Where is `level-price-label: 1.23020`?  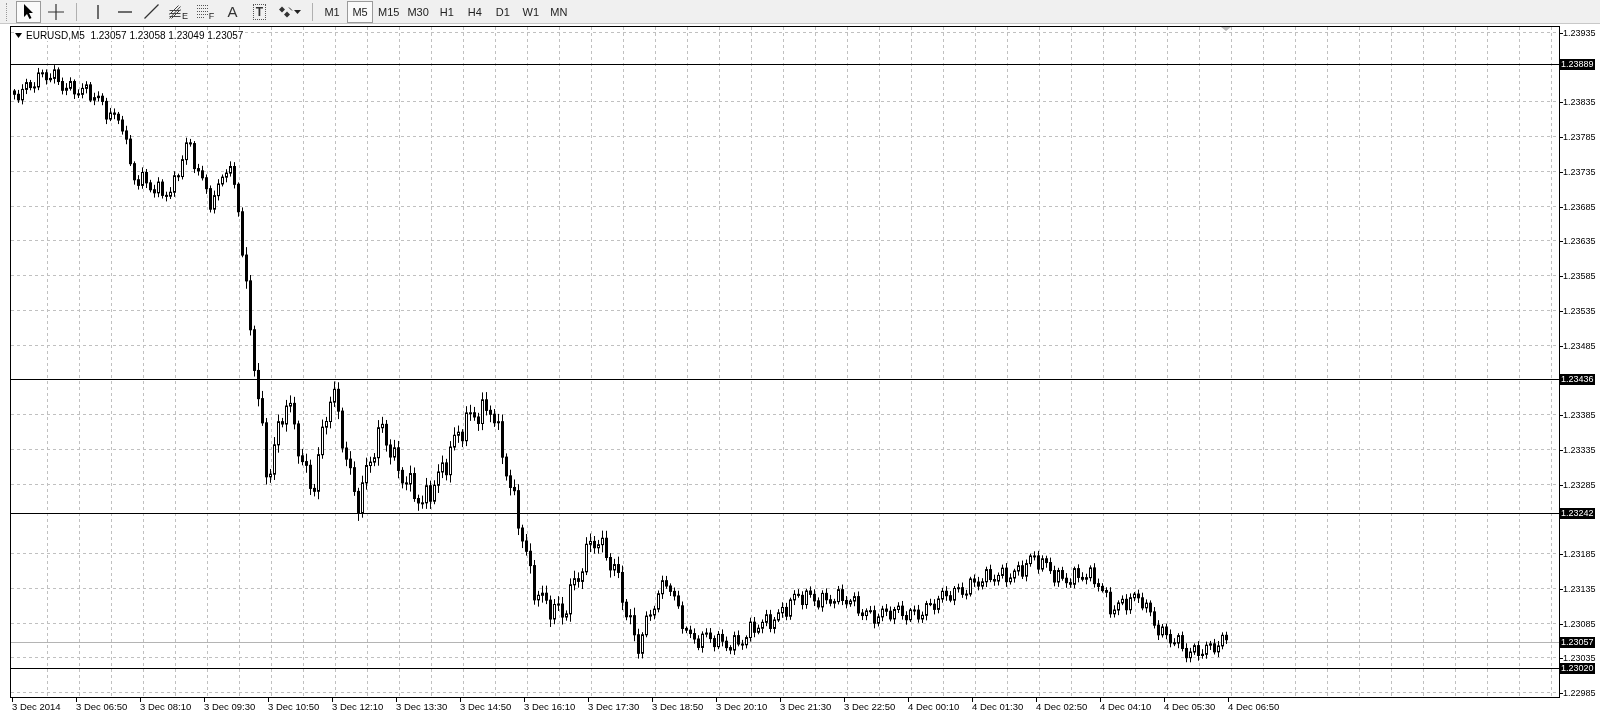 level-price-label: 1.23020 is located at coordinates (1577, 668).